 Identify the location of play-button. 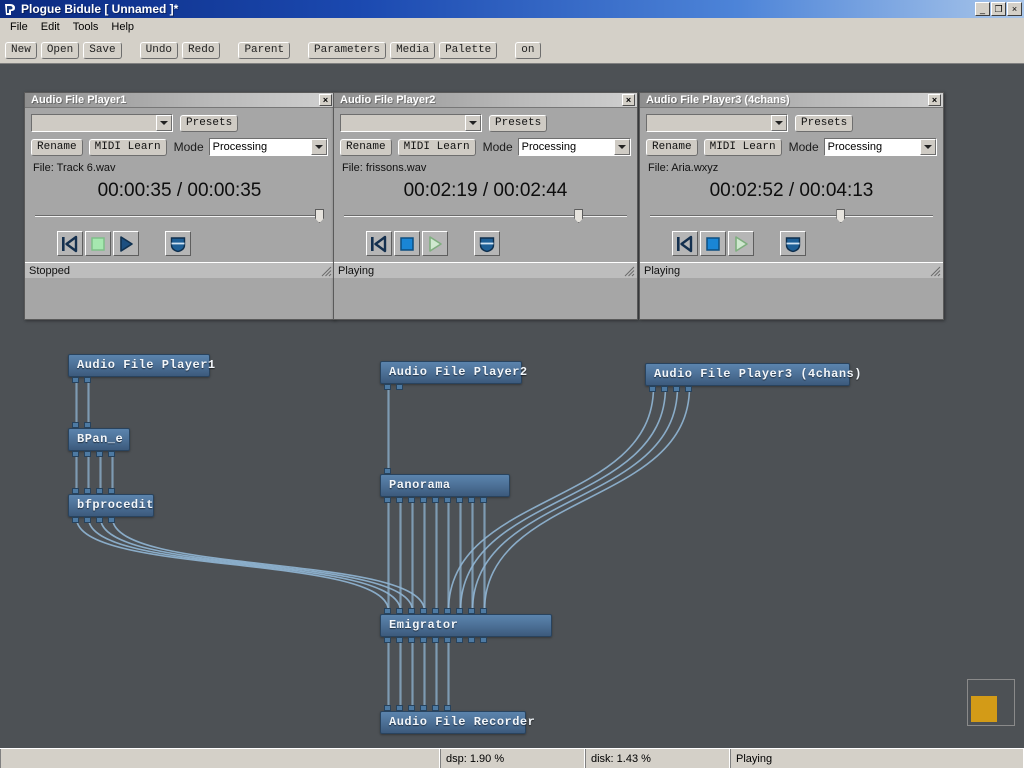
(741, 243).